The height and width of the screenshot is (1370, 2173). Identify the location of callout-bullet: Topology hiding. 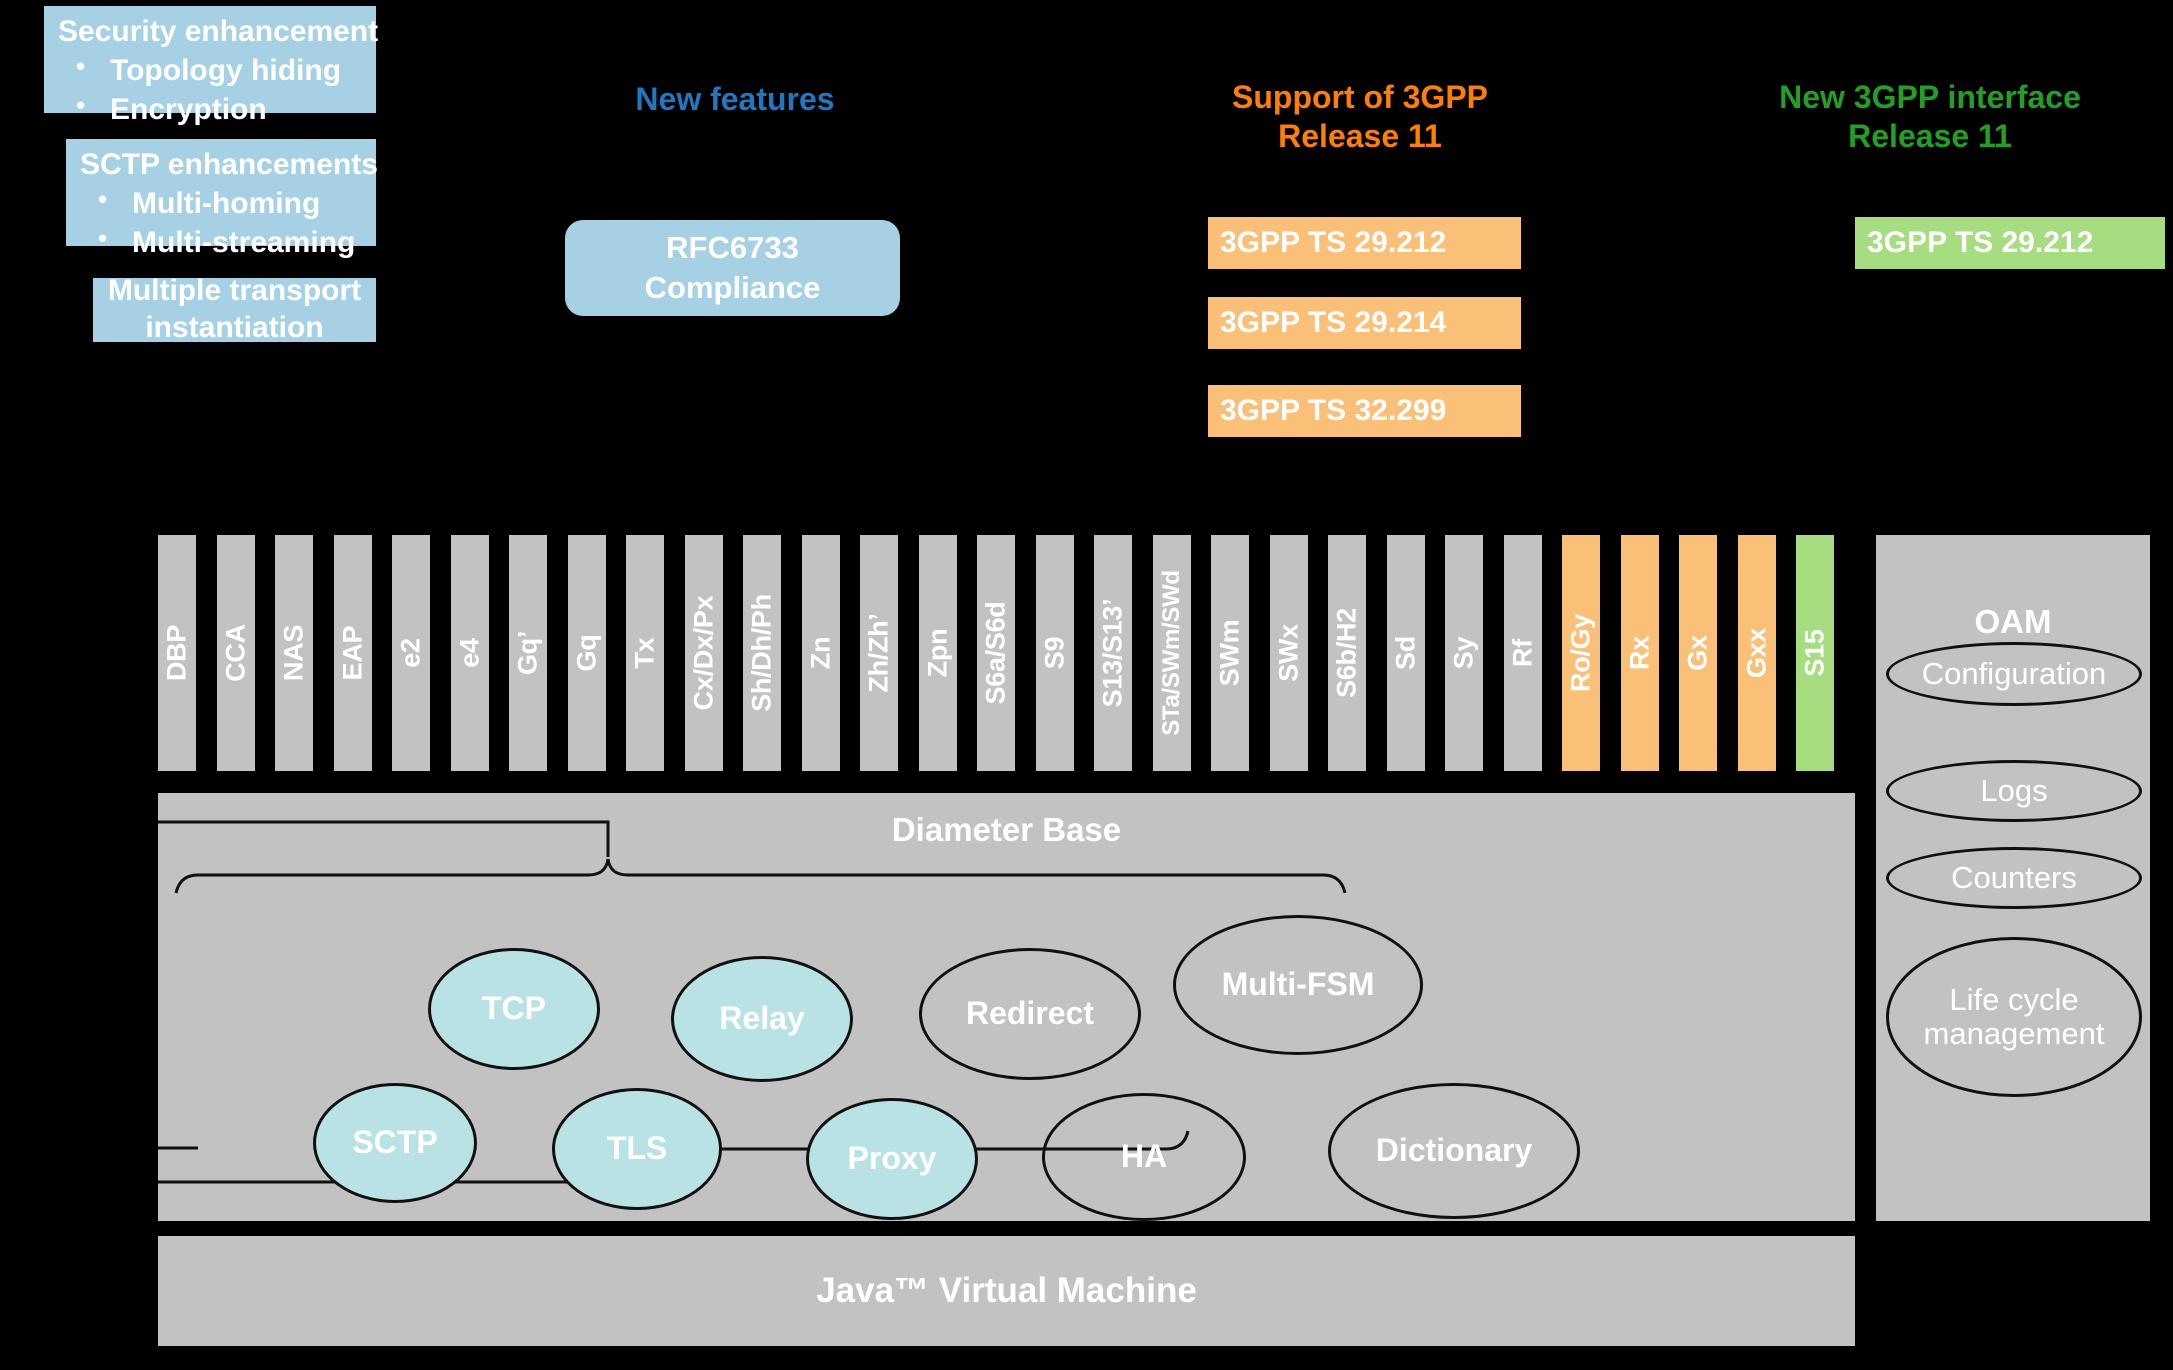
(210, 70).